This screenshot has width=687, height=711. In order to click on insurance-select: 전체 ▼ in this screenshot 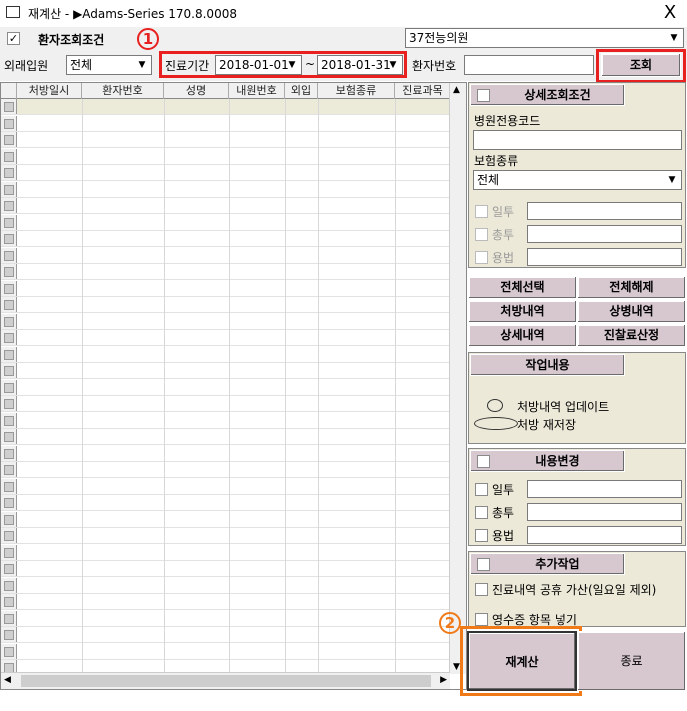, I will do `click(577, 180)`.